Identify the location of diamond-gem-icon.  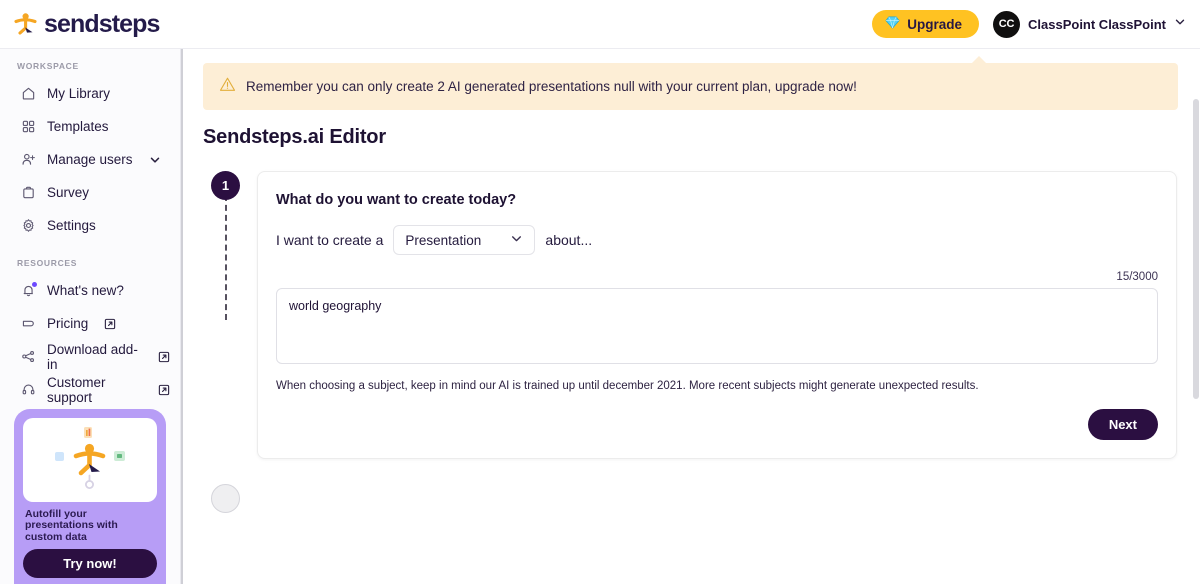
(892, 24).